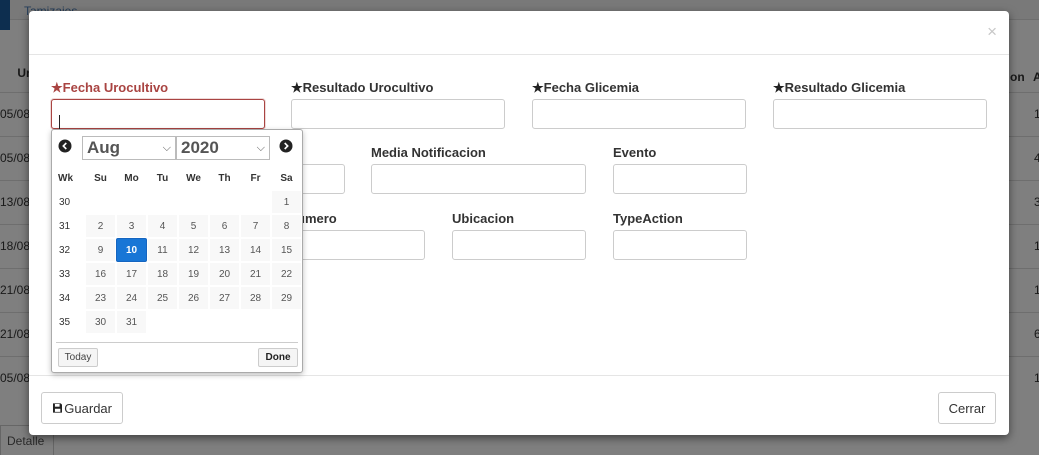 The height and width of the screenshot is (455, 1039). I want to click on calendar-day: 24, so click(131, 298).